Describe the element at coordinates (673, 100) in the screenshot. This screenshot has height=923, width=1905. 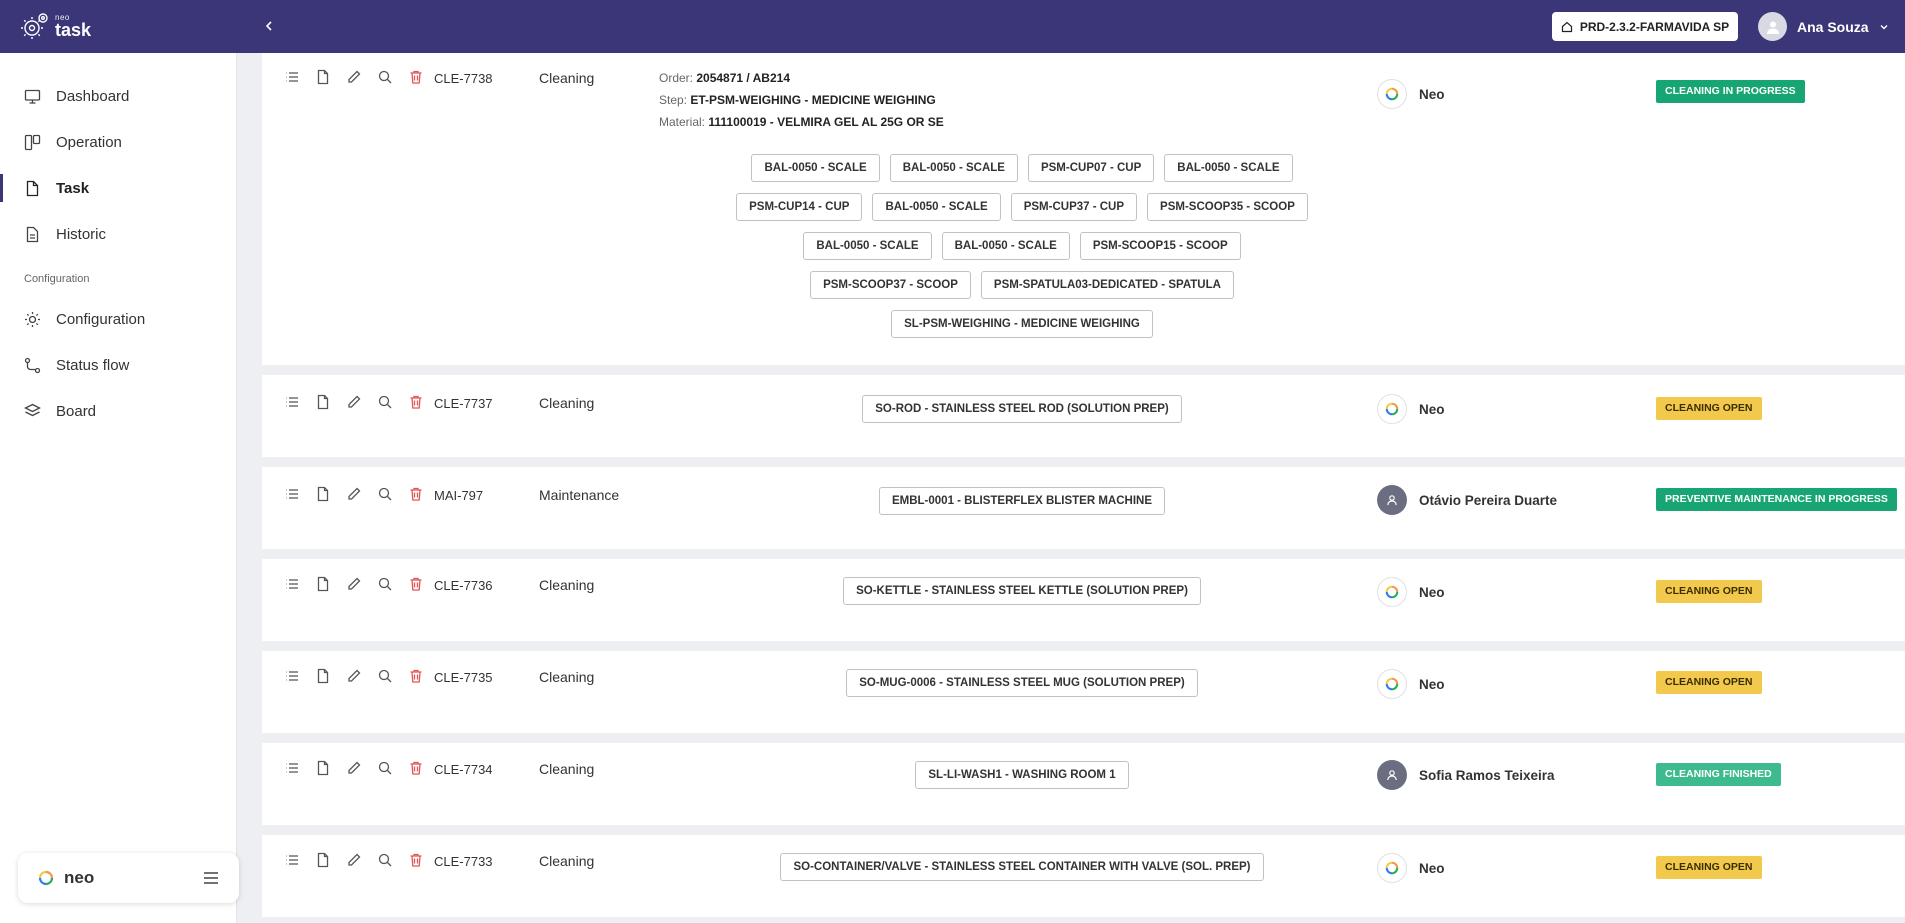
I see `step-label: Step:` at that location.